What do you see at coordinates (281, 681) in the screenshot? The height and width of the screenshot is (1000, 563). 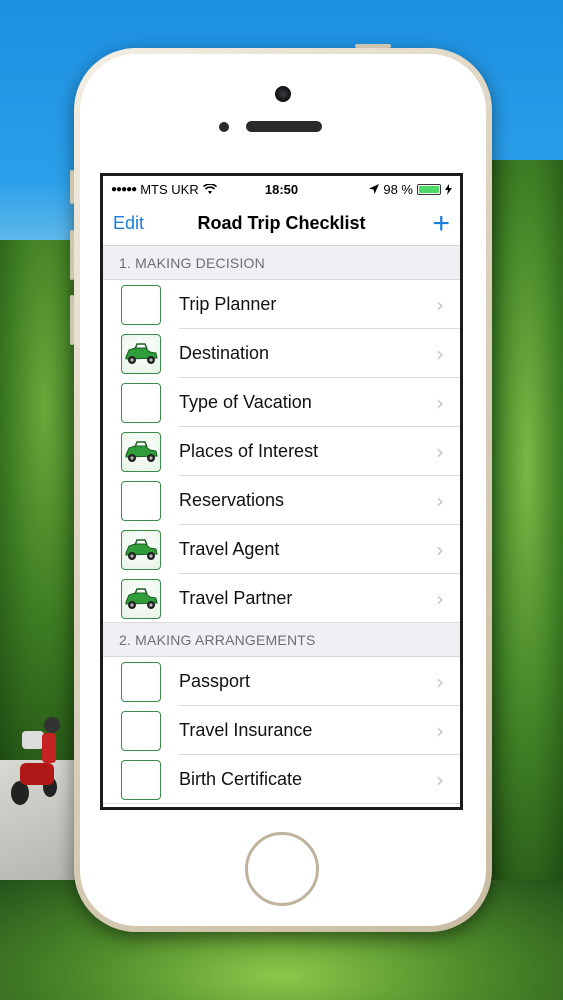 I see `checklist-row: Passport ›` at bounding box center [281, 681].